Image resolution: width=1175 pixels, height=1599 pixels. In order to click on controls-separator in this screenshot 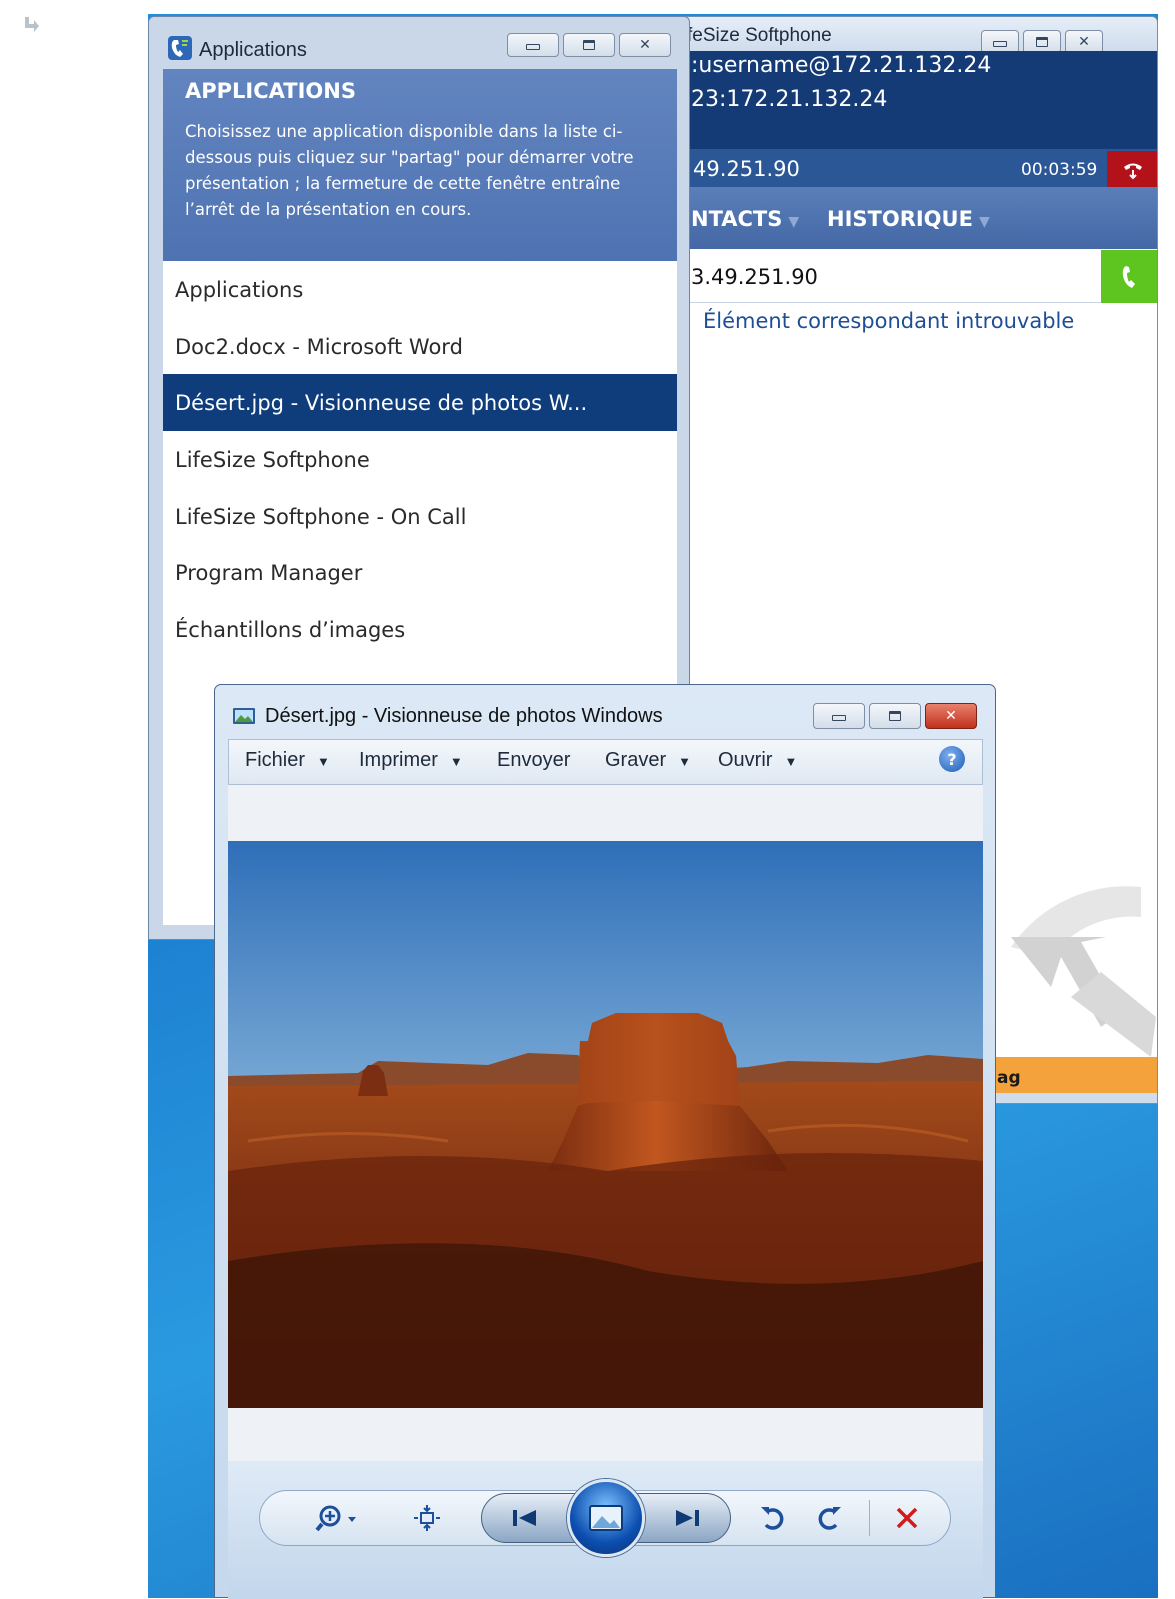, I will do `click(869, 1518)`.